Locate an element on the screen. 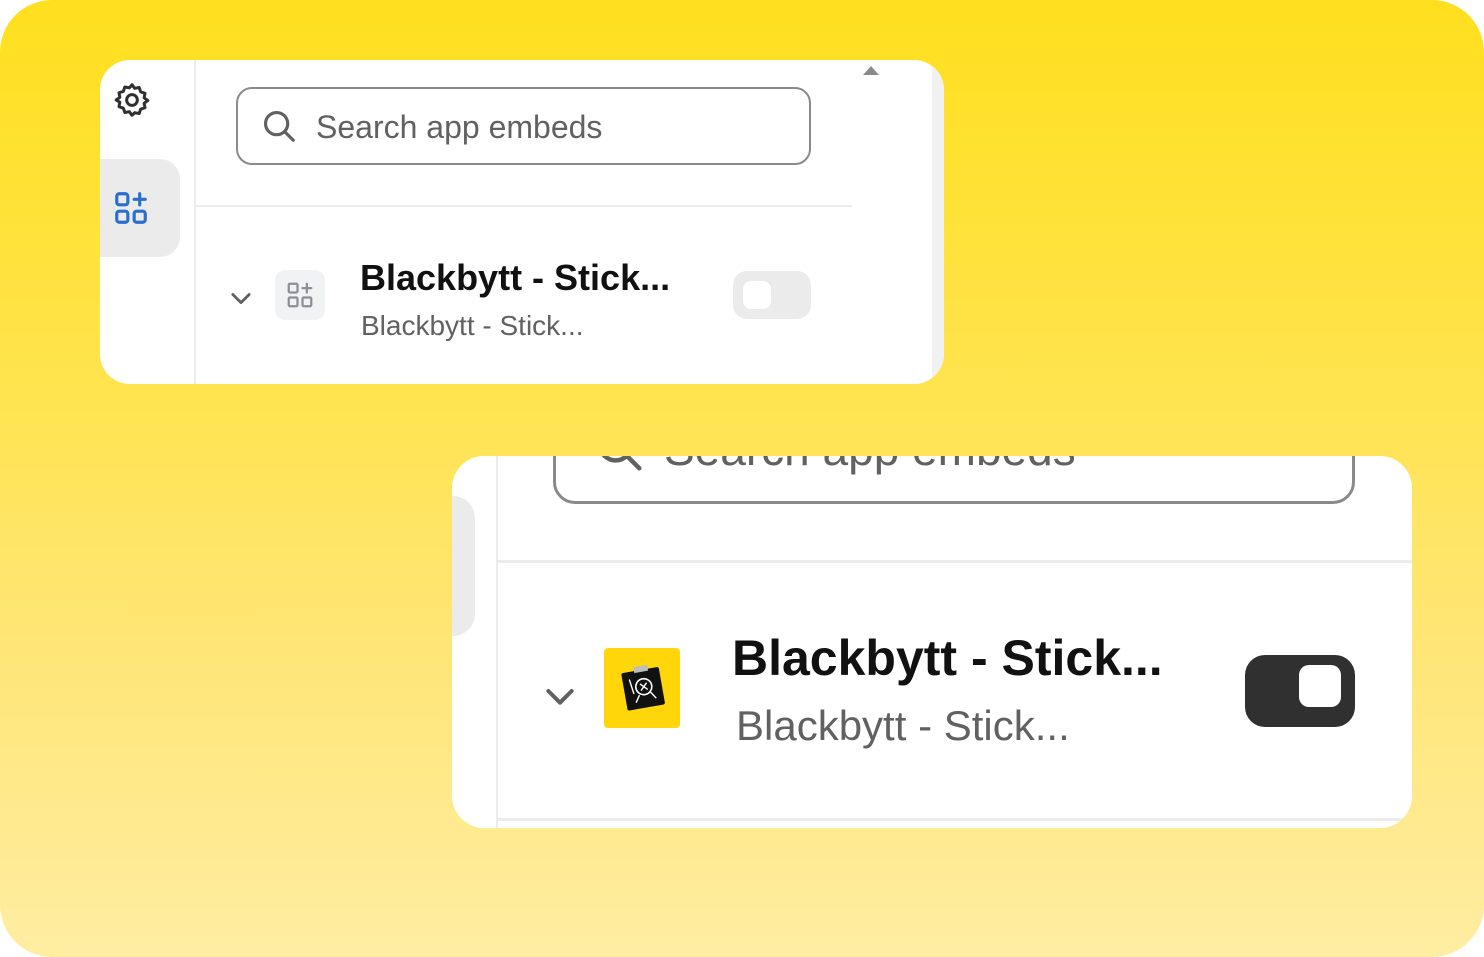 The height and width of the screenshot is (957, 1484). scroll-up-arrow-icon is located at coordinates (871, 70).